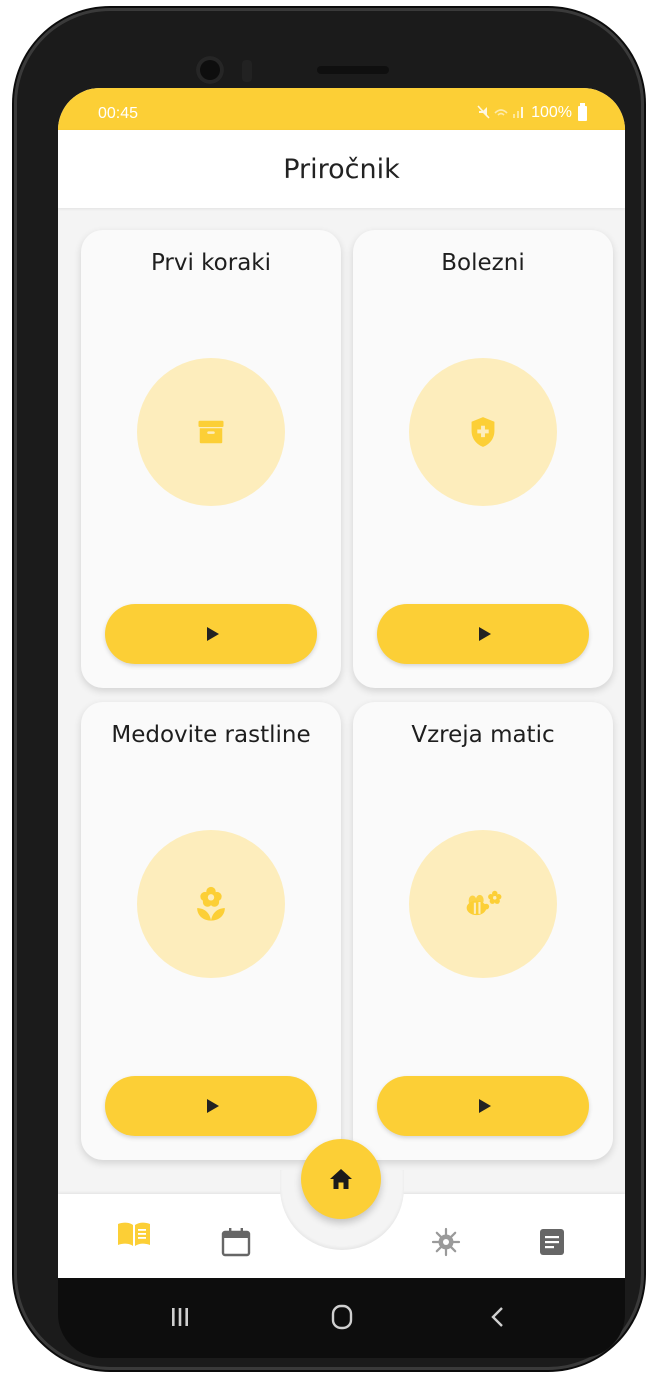 Image resolution: width=658 pixels, height=1380 pixels. Describe the element at coordinates (118, 113) in the screenshot. I see `status-time: 00:45` at that location.